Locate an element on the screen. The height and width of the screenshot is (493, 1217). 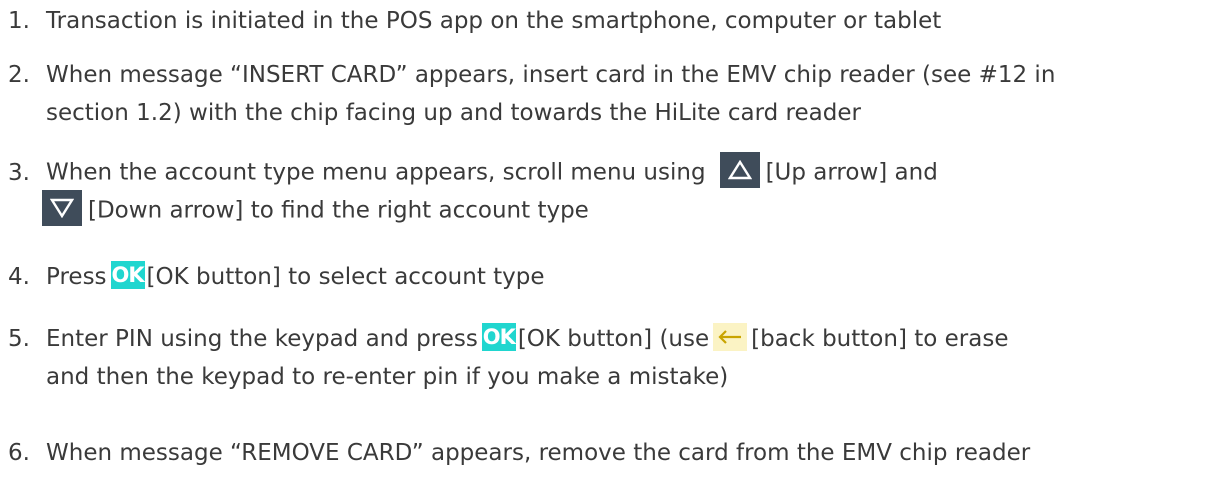
step-text-after: [OK button] to select account type is located at coordinates (345, 277).